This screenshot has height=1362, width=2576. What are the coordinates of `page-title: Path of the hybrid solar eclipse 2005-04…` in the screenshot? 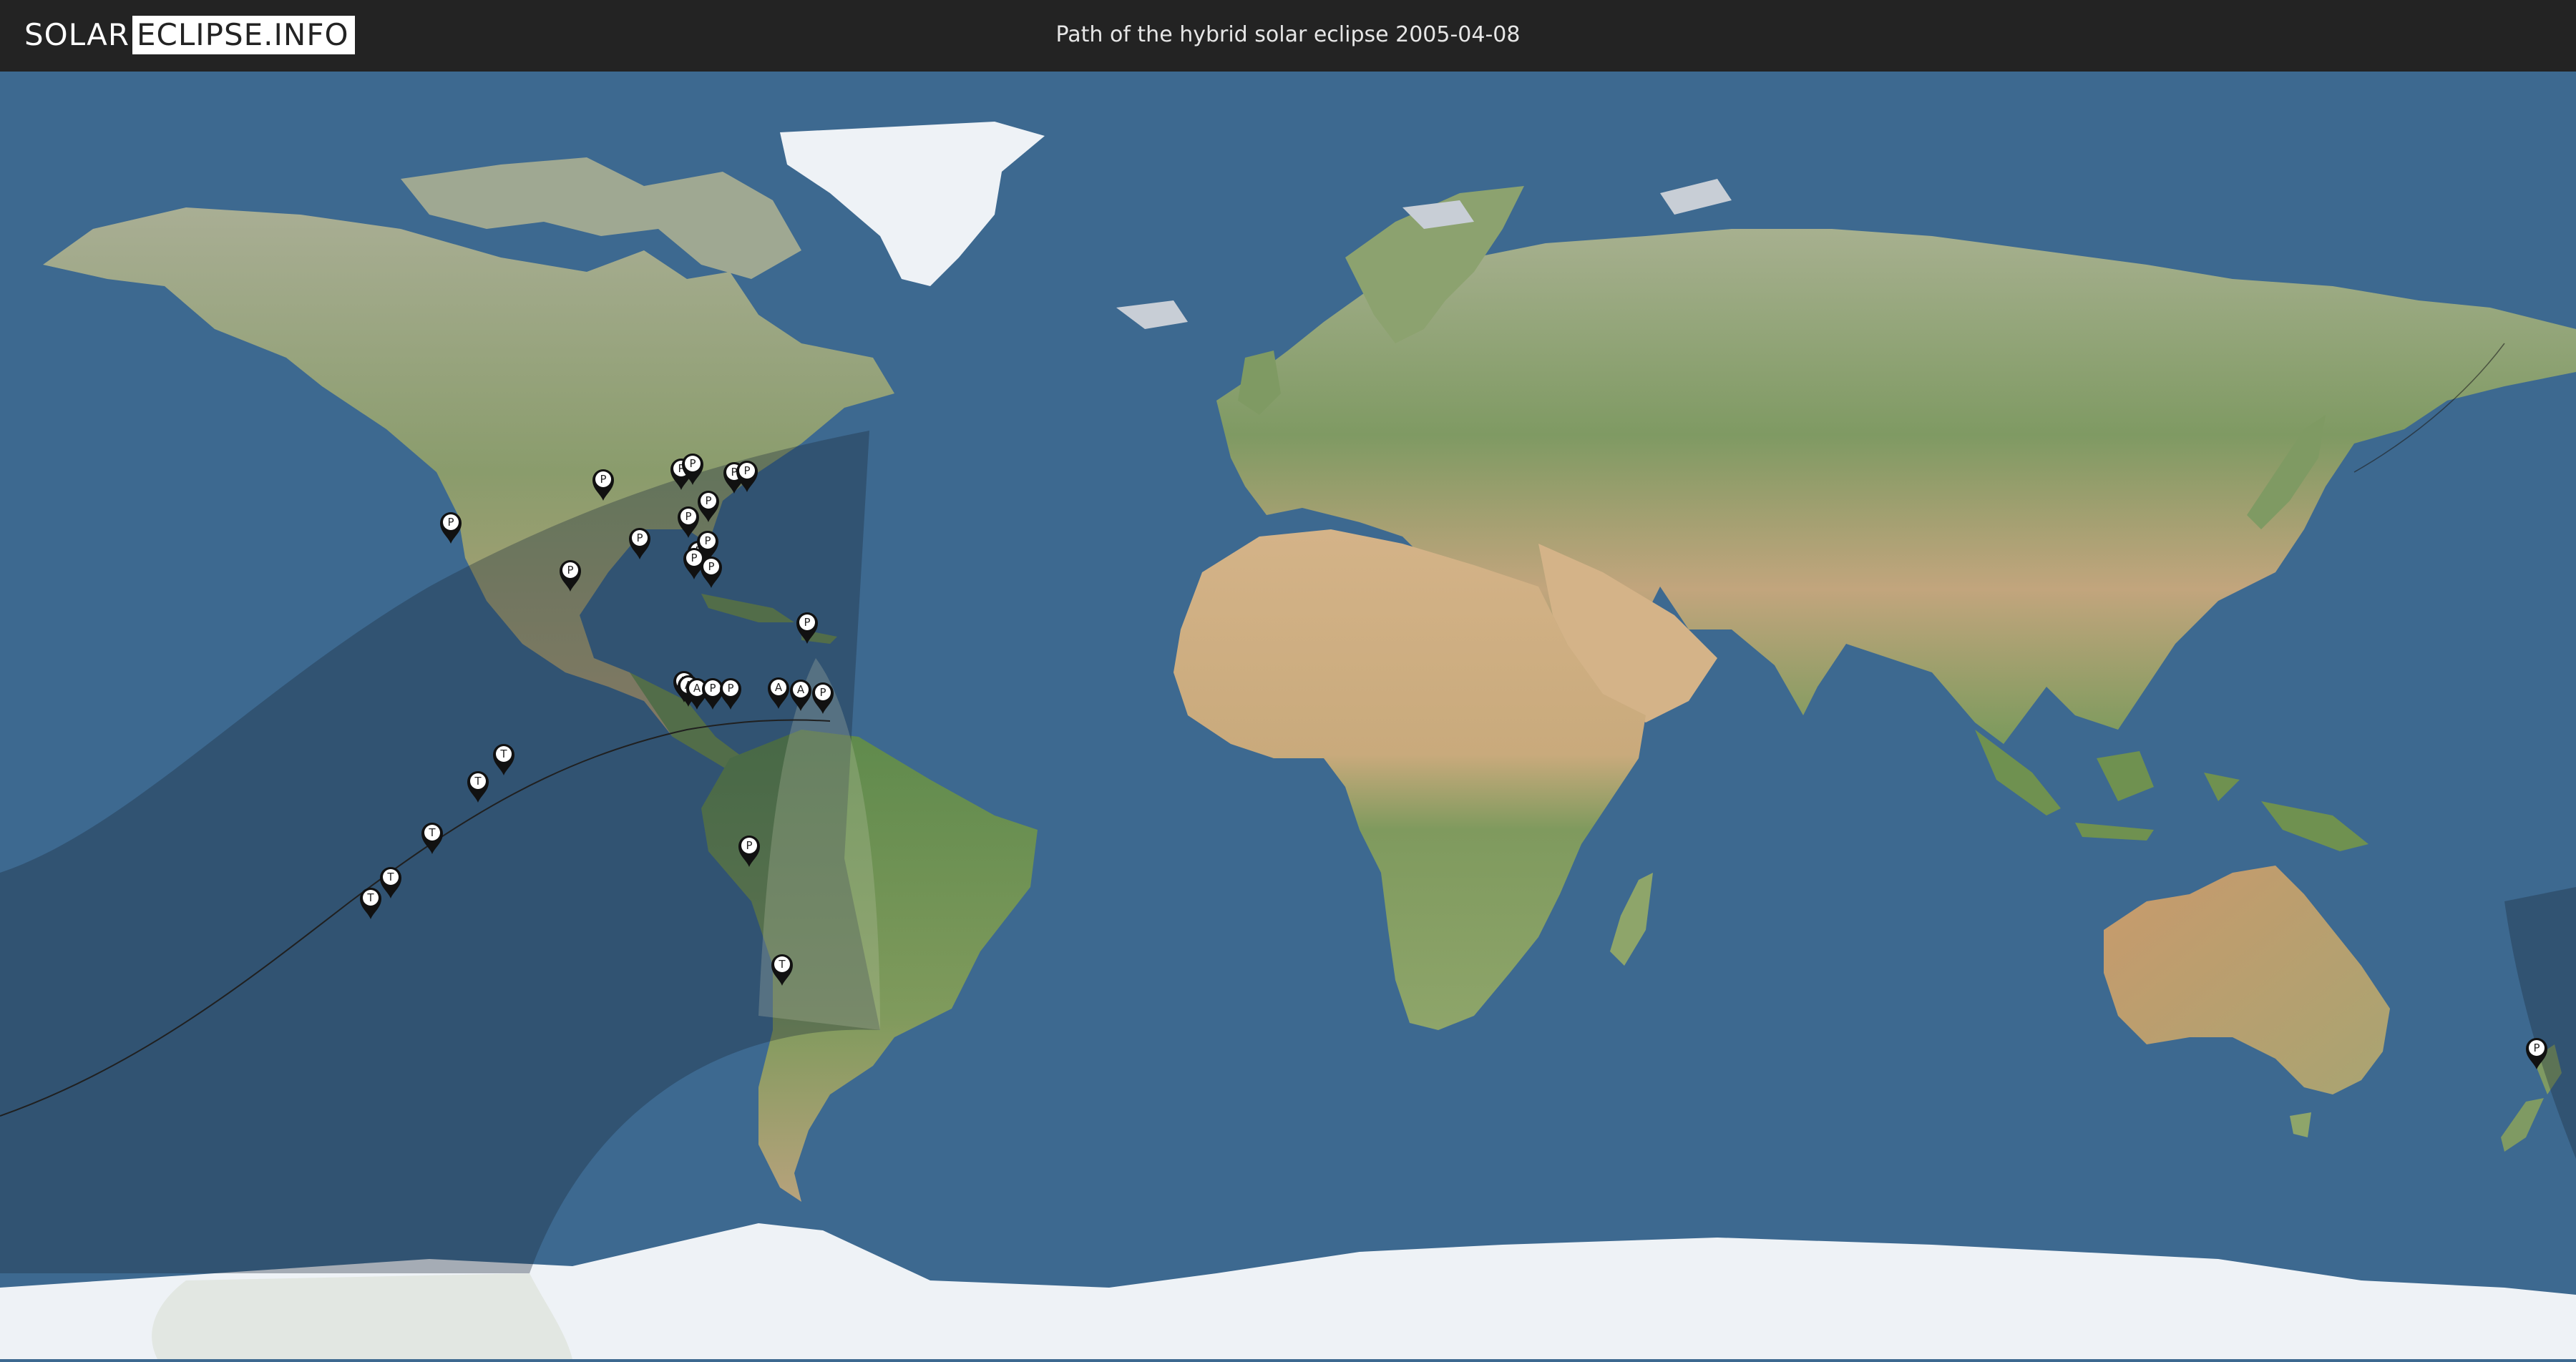 It's located at (1288, 34).